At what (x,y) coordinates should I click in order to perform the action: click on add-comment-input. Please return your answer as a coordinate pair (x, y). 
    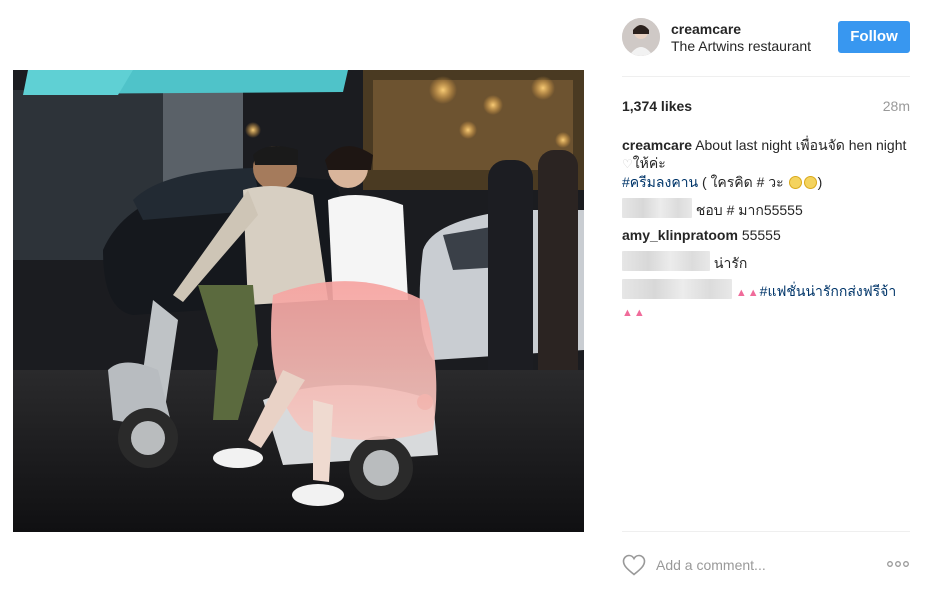
    Looking at the image, I should click on (766, 565).